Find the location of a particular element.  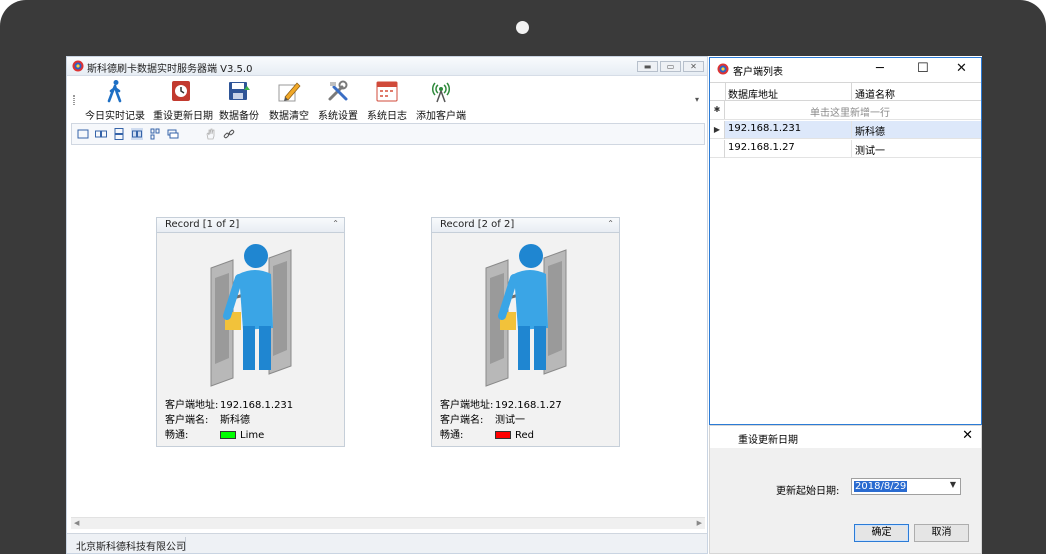

webcam-dot is located at coordinates (522, 27).